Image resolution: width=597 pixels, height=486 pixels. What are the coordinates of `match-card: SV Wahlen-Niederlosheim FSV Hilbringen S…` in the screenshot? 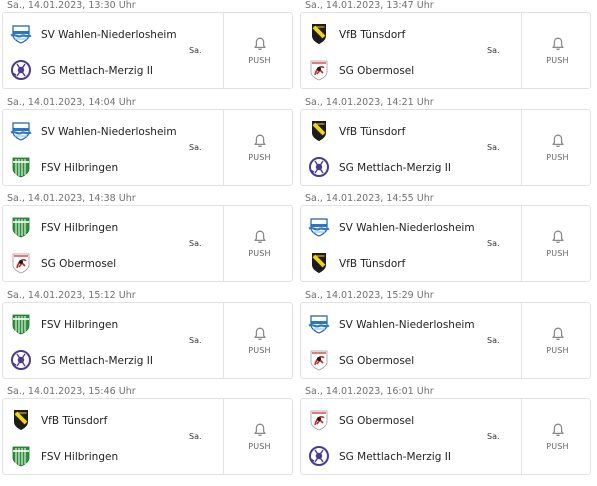 It's located at (148, 147).